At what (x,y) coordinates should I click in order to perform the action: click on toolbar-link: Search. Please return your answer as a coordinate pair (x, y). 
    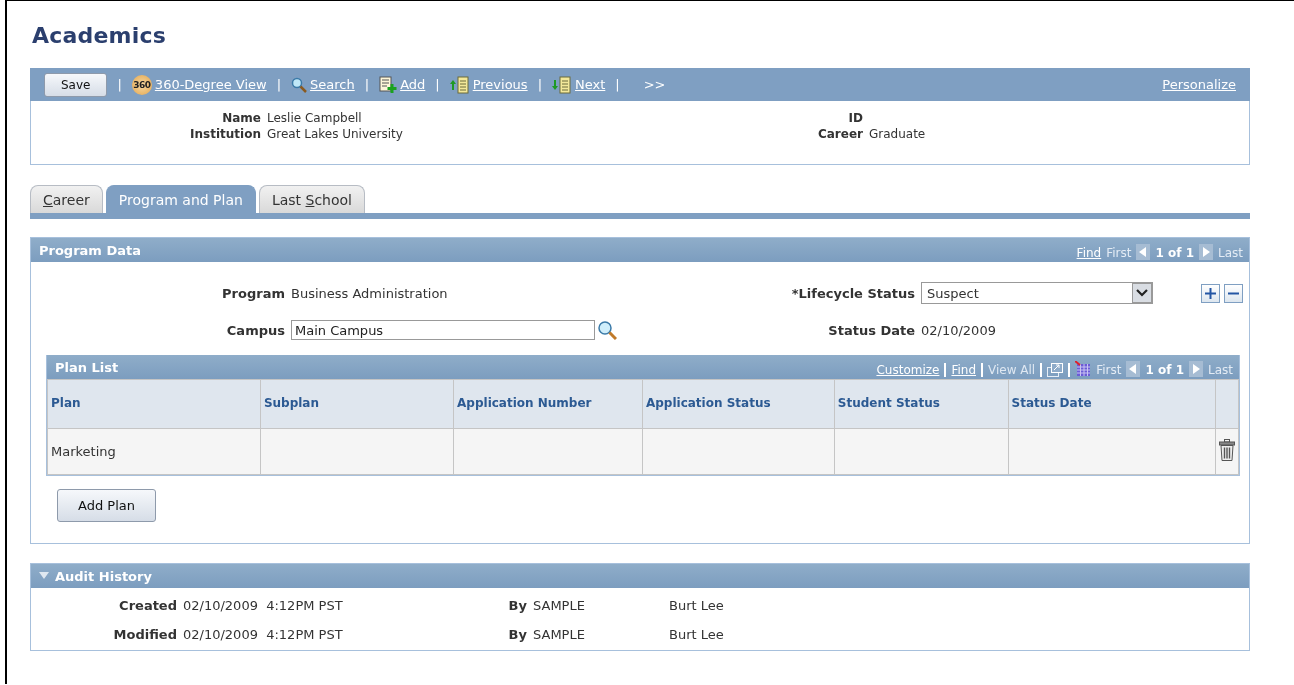
    Looking at the image, I should click on (332, 84).